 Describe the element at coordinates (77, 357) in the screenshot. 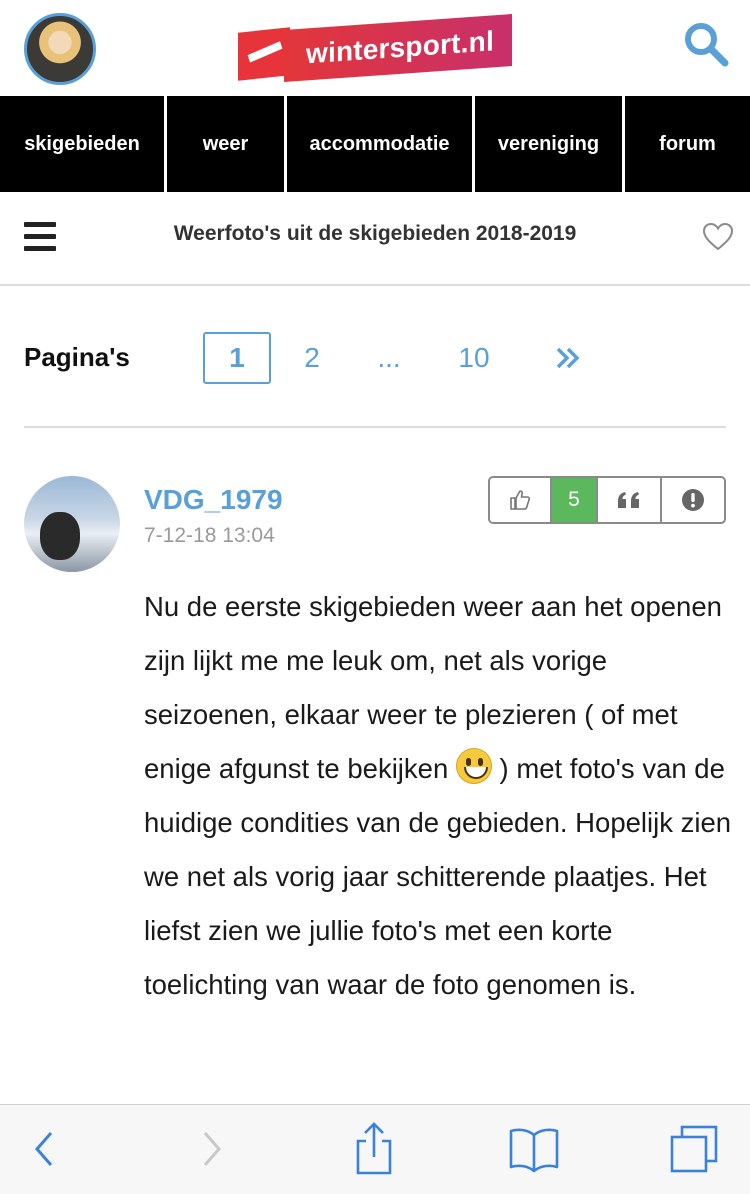

I see `pagination-label: Pagina's` at that location.